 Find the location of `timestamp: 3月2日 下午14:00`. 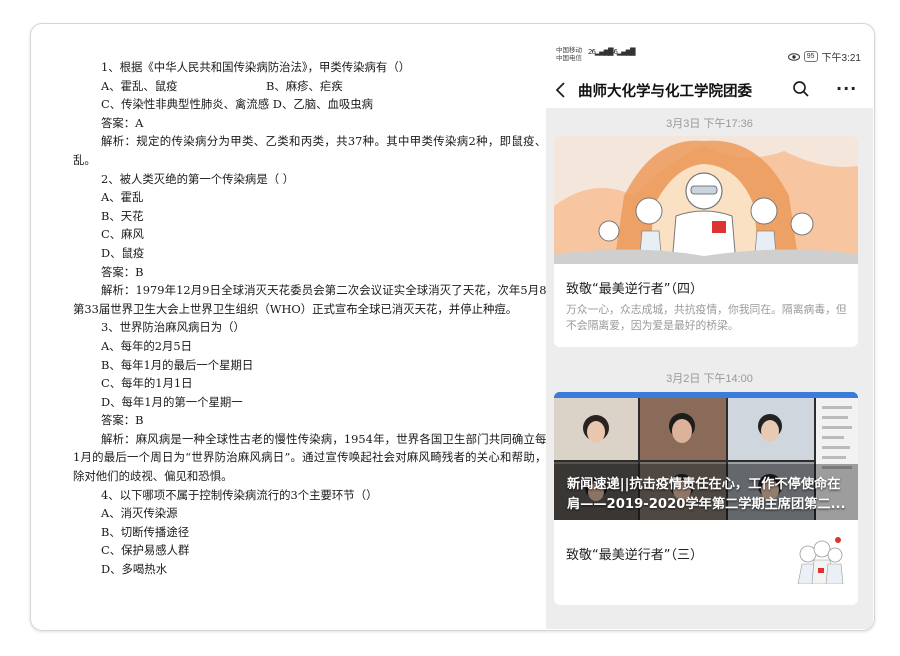

timestamp: 3月2日 下午14:00 is located at coordinates (709, 379).